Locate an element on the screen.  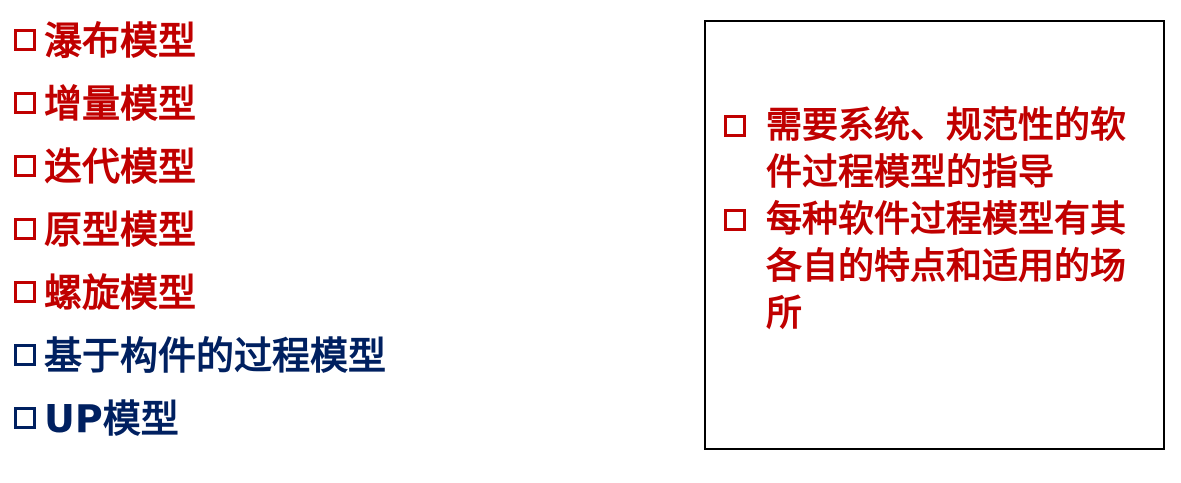
model-label: 增量模型 is located at coordinates (120, 104).